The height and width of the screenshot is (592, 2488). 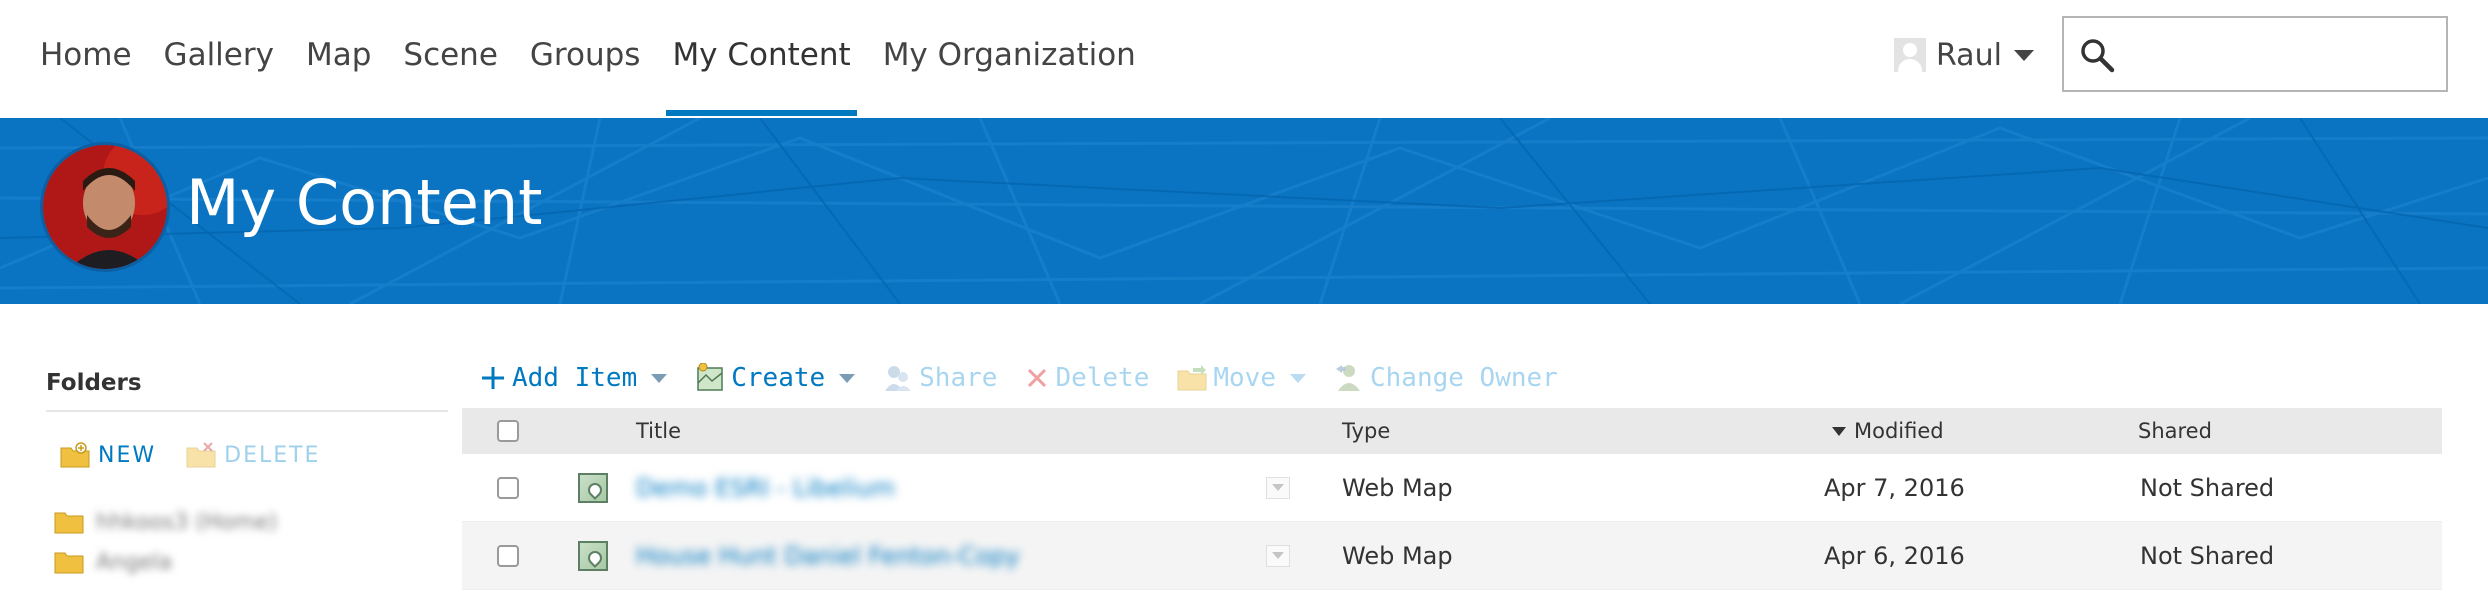 I want to click on search-icon, so click(x=2098, y=56).